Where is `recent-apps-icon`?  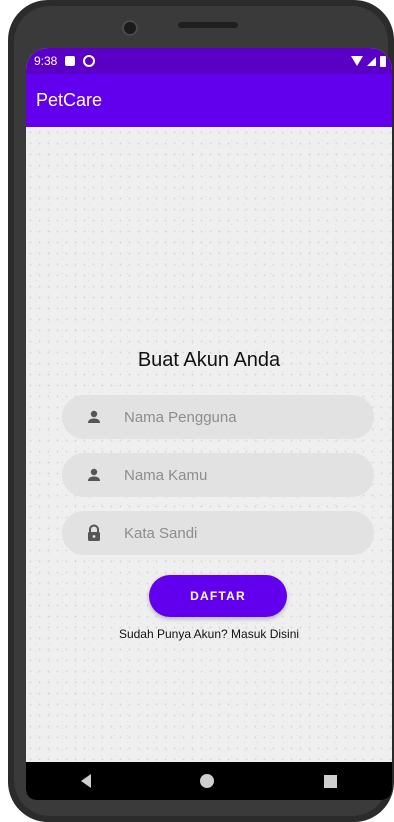 recent-apps-icon is located at coordinates (331, 781).